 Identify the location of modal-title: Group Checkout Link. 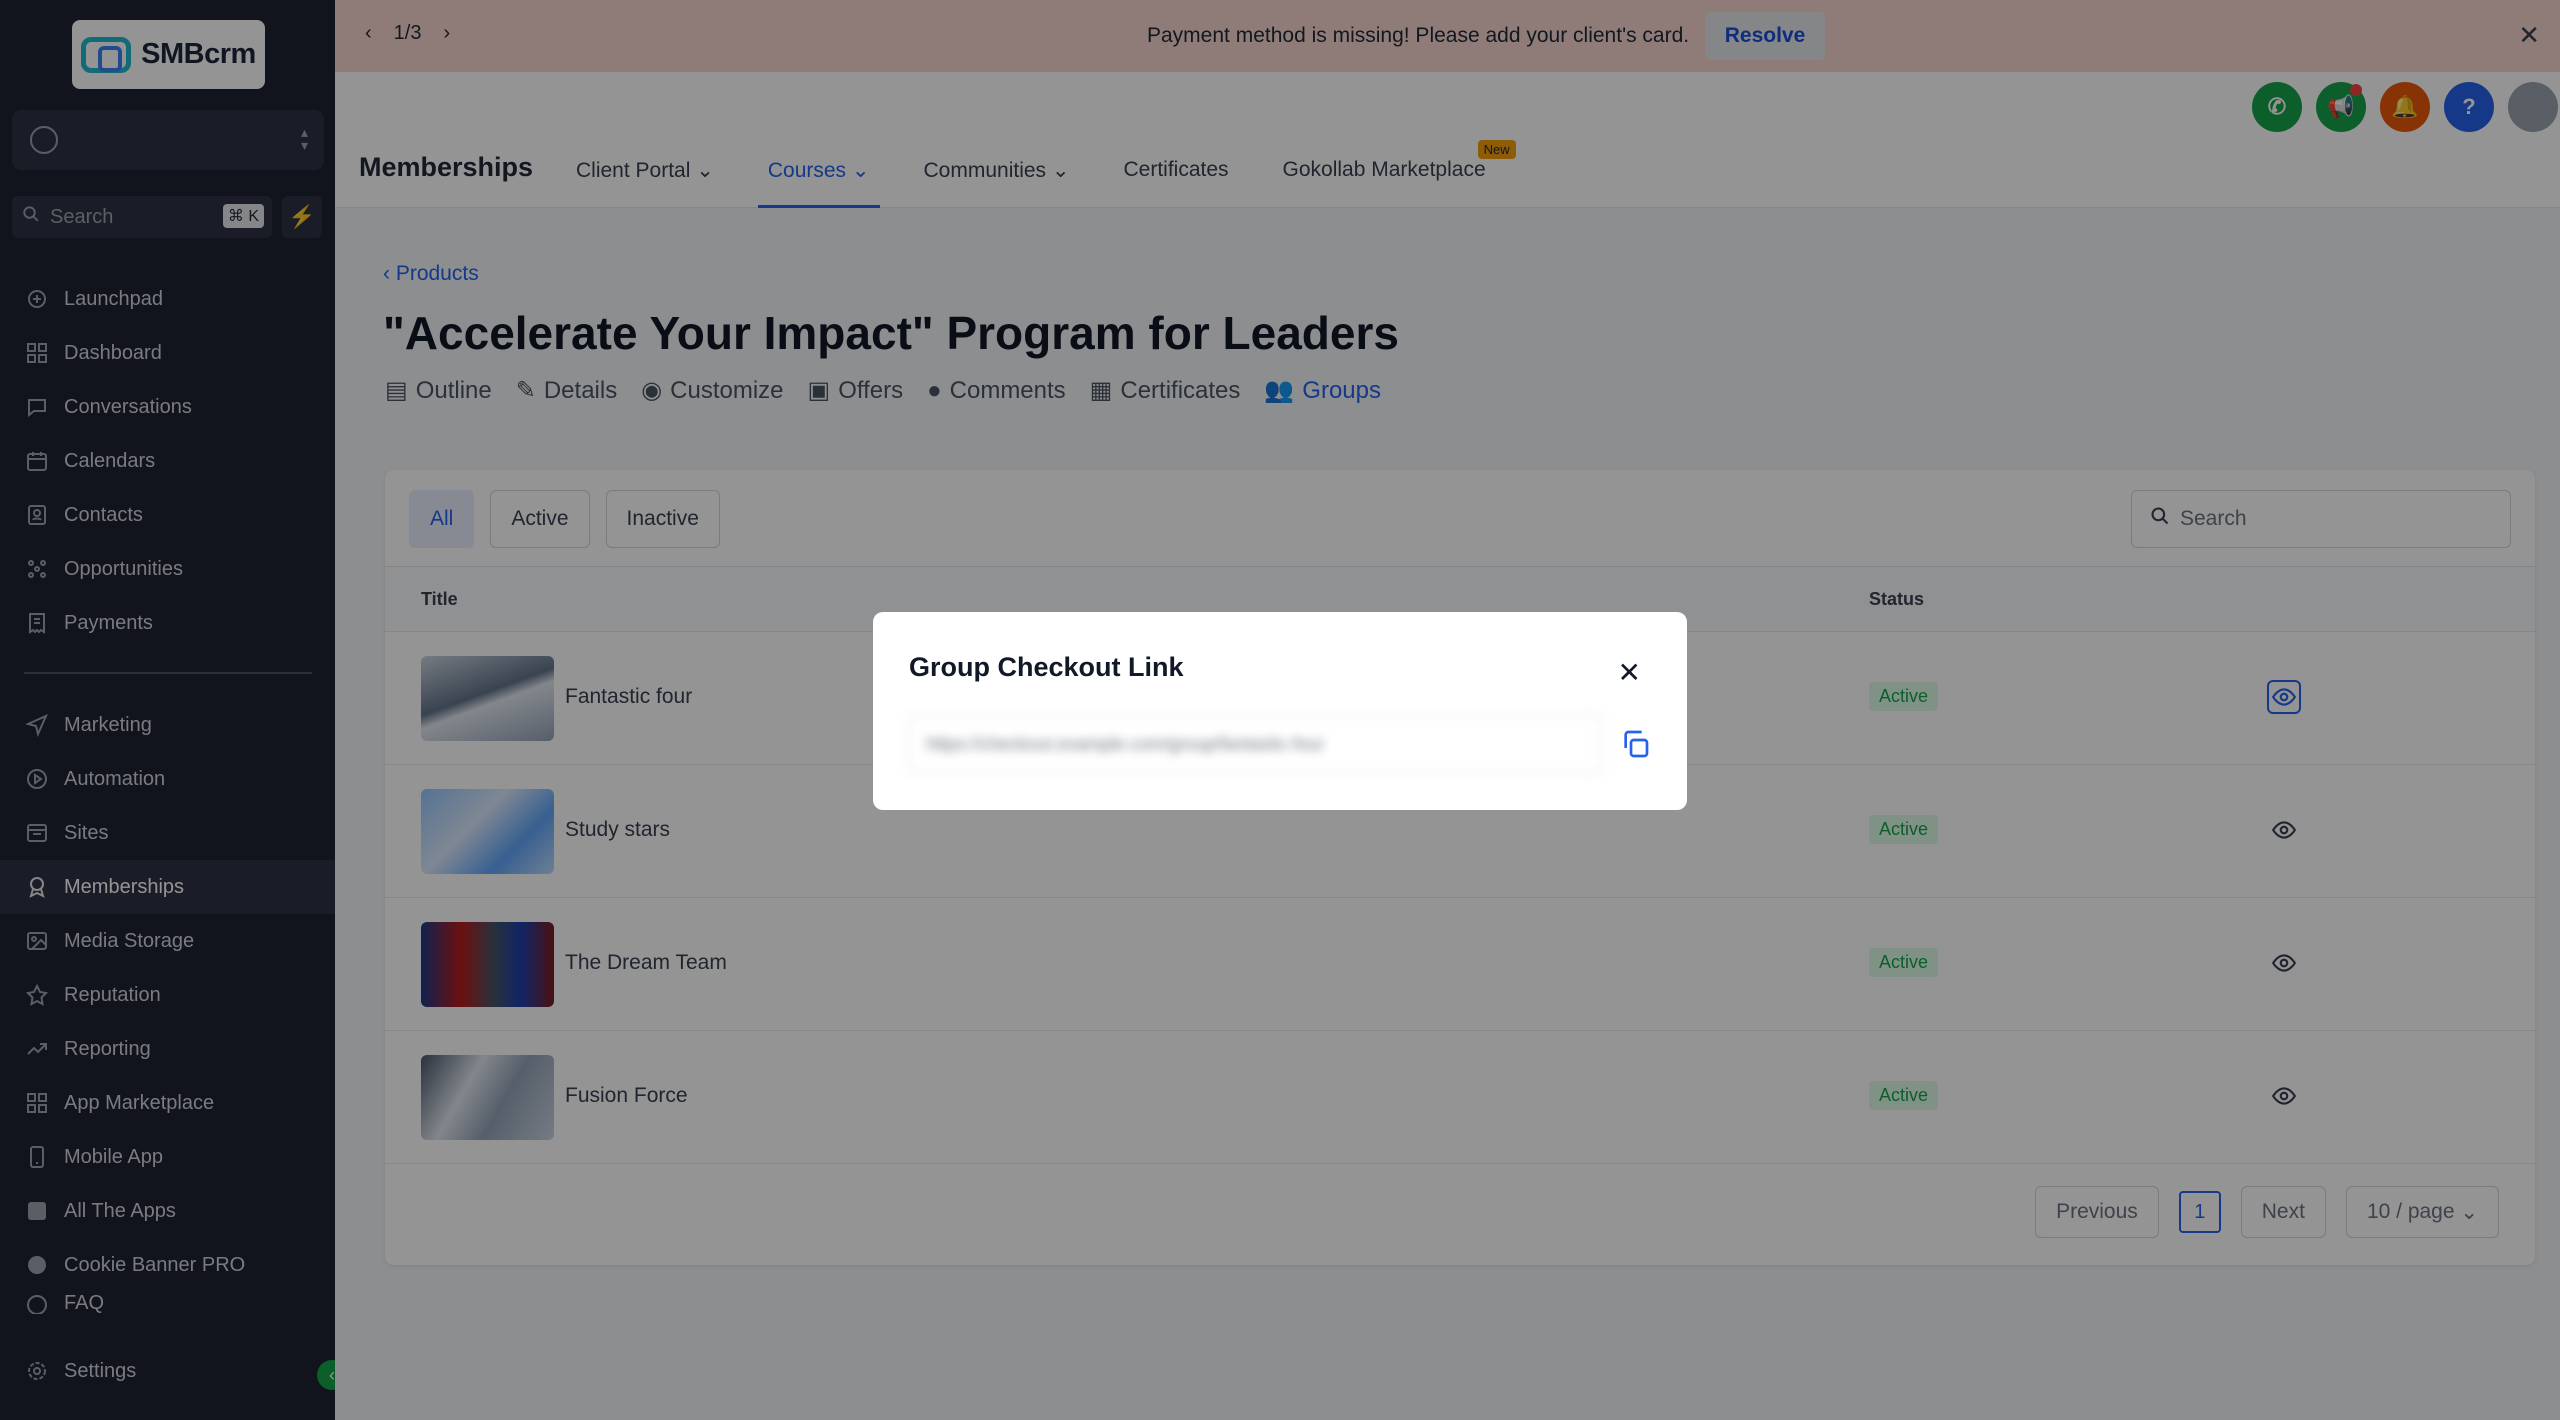
(1046, 667).